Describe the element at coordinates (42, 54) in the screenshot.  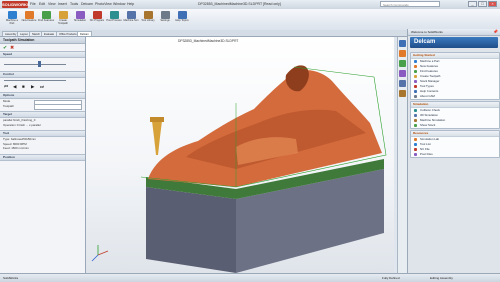
I see `section-speed: Speed` at that location.